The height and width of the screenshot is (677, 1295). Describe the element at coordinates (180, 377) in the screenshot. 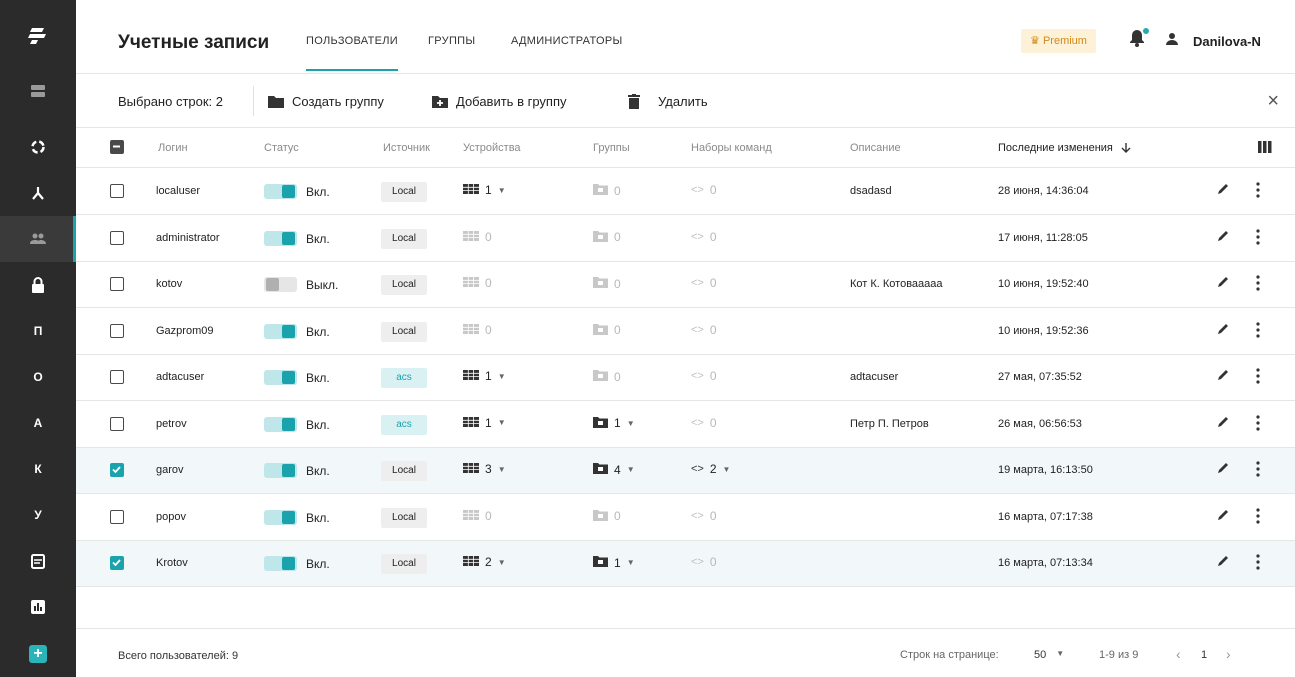

I see `login-cell: adtacuser` at that location.